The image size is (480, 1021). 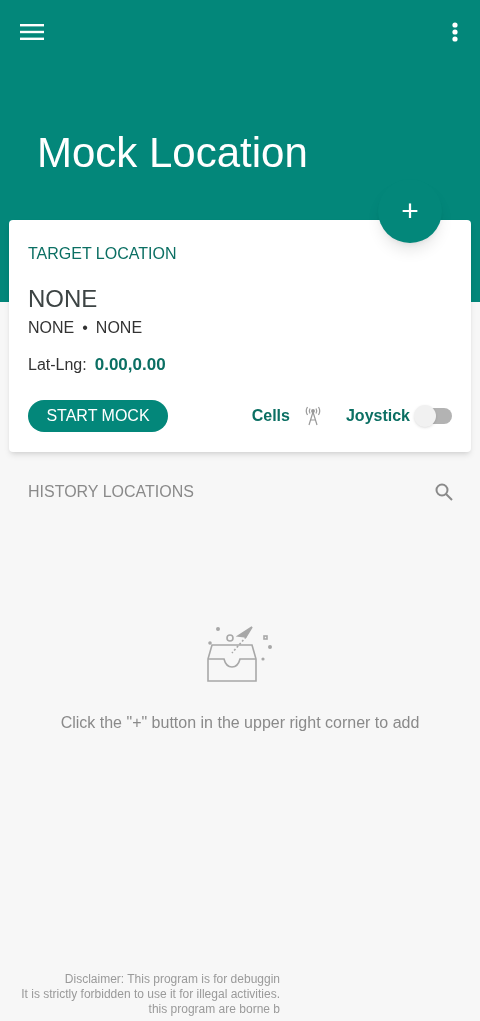 What do you see at coordinates (270, 415) in the screenshot?
I see `cells-button: Cells` at bounding box center [270, 415].